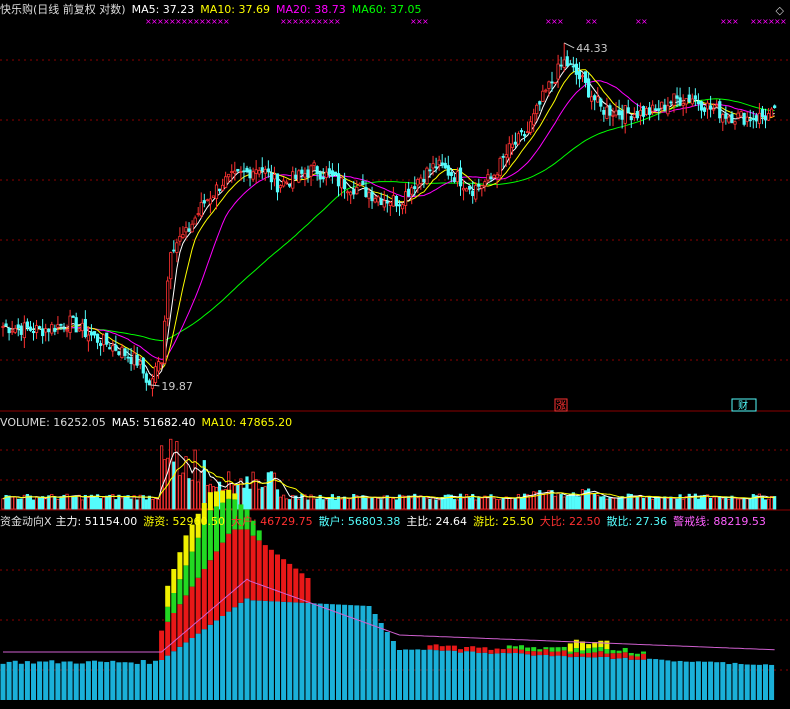 The image size is (790, 709). What do you see at coordinates (783, 21) in the screenshot?
I see `signal-marker: ×` at bounding box center [783, 21].